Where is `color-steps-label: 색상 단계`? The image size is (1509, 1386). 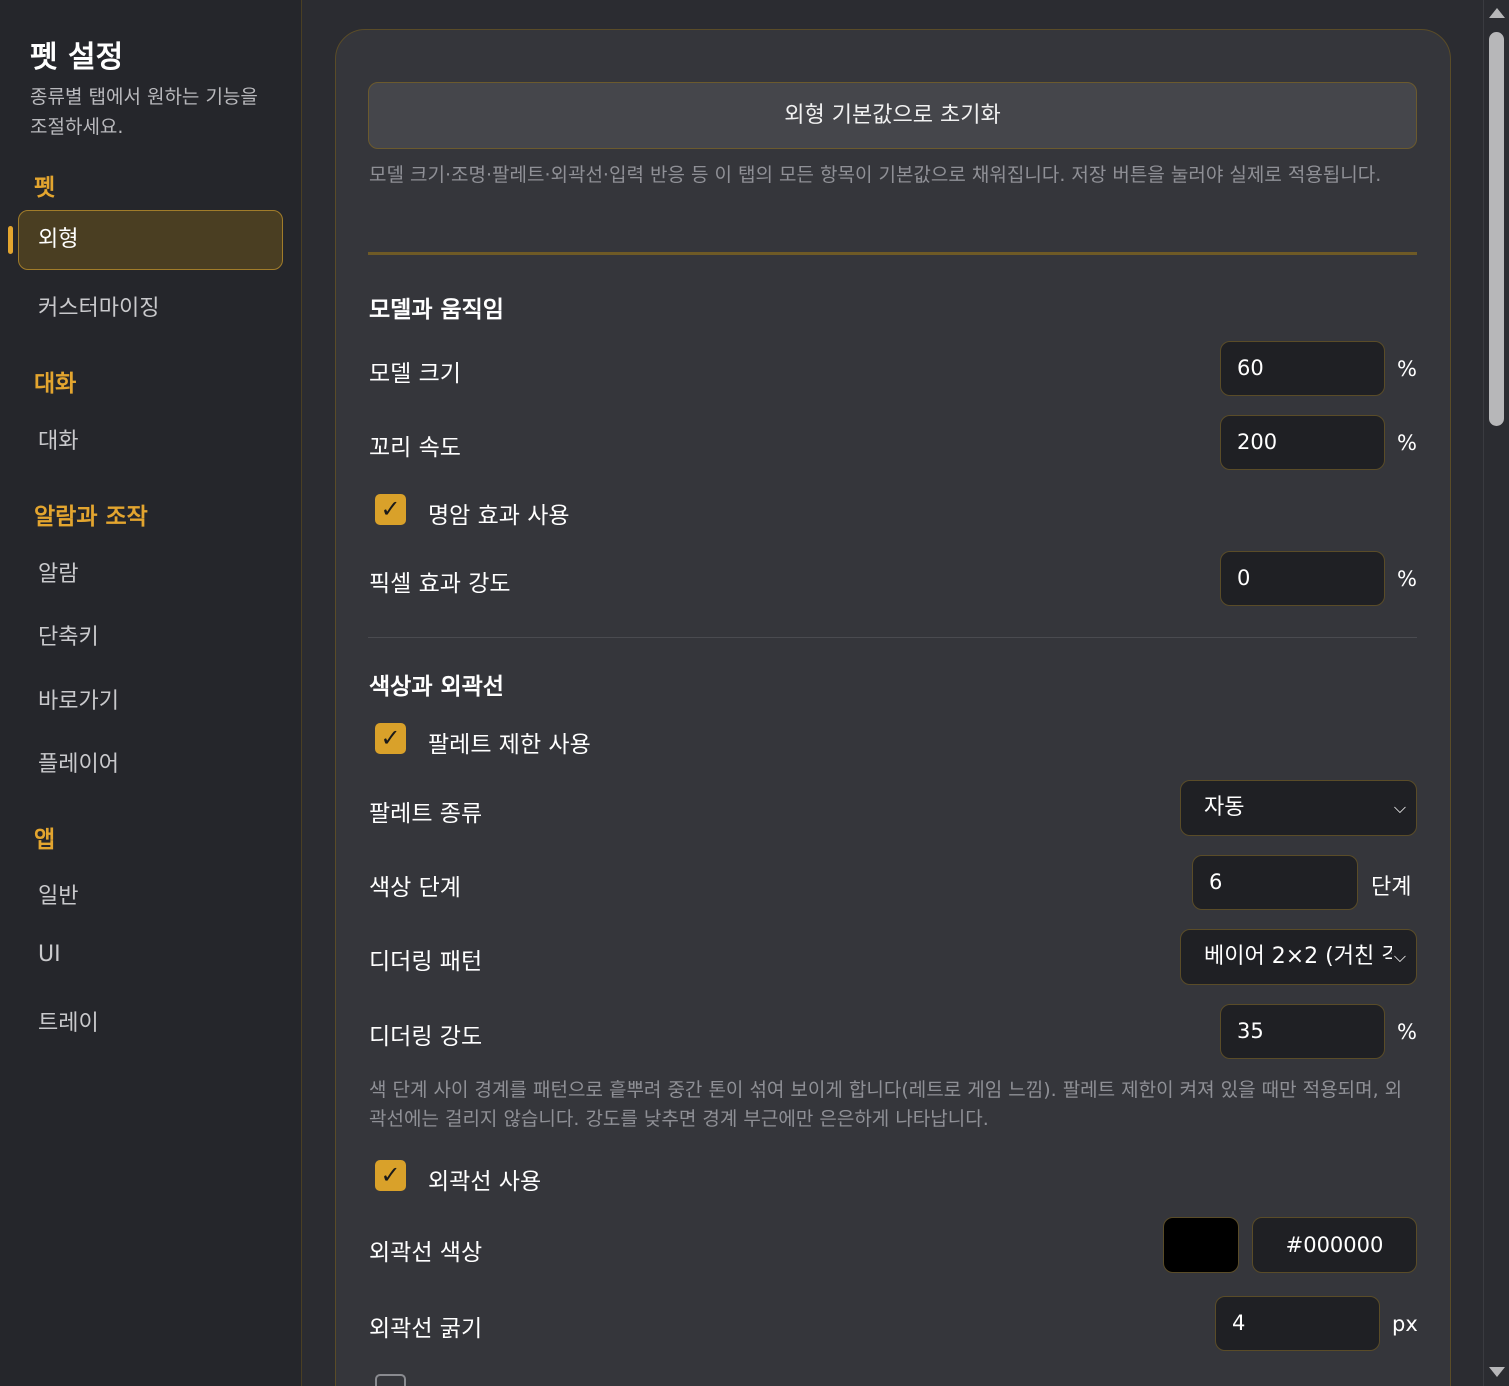 color-steps-label: 색상 단계 is located at coordinates (415, 888).